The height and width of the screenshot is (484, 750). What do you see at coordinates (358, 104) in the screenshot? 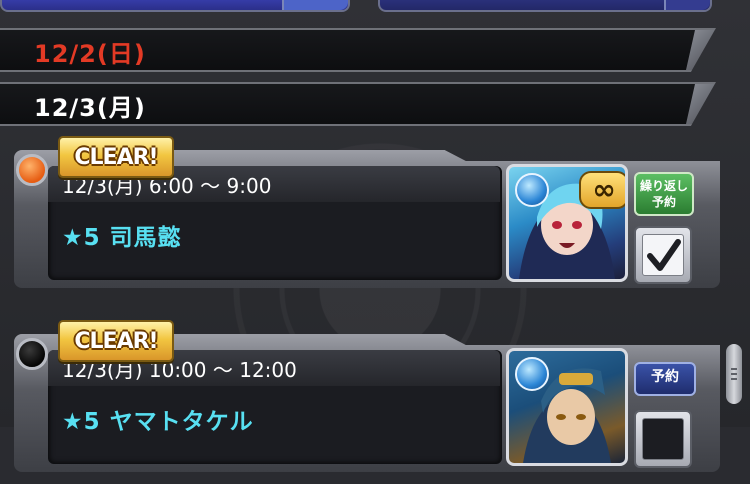
I see `date-header-12-3: 12/3(月)` at bounding box center [358, 104].